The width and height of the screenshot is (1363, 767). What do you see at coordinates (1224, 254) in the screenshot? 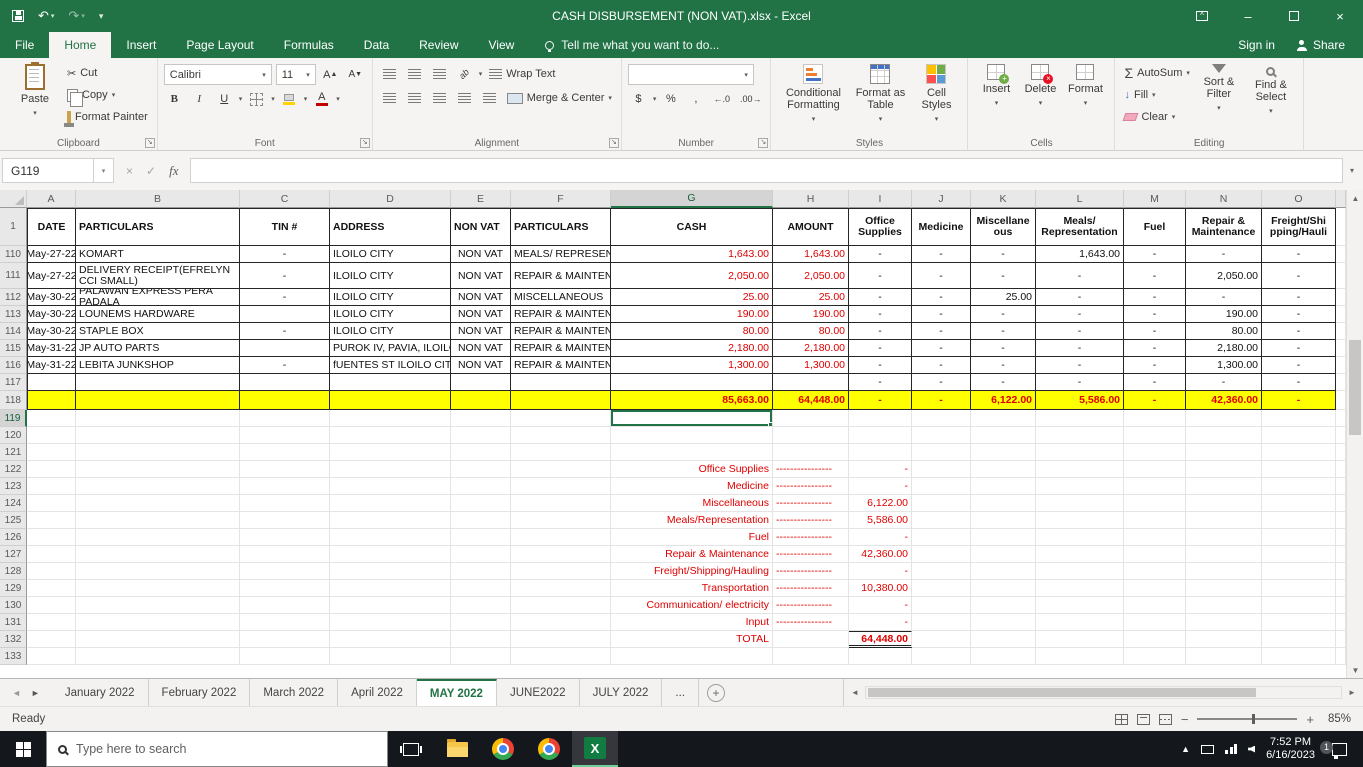
I see `cell-N110: -` at bounding box center [1224, 254].